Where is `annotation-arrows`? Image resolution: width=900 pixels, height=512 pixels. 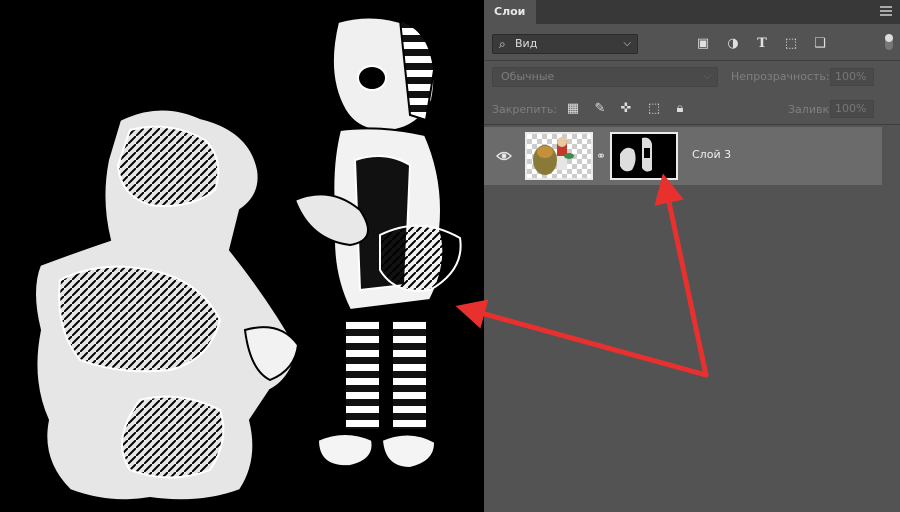
annotation-arrows is located at coordinates (582, 275).